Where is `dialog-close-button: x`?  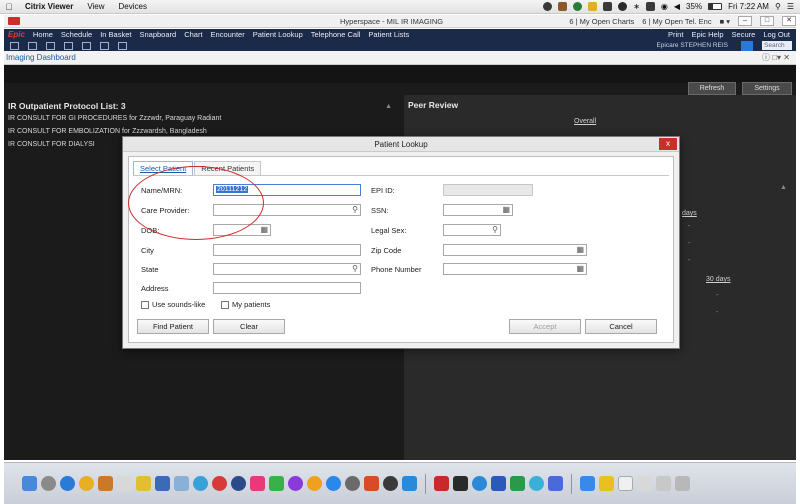 dialog-close-button: x is located at coordinates (668, 144).